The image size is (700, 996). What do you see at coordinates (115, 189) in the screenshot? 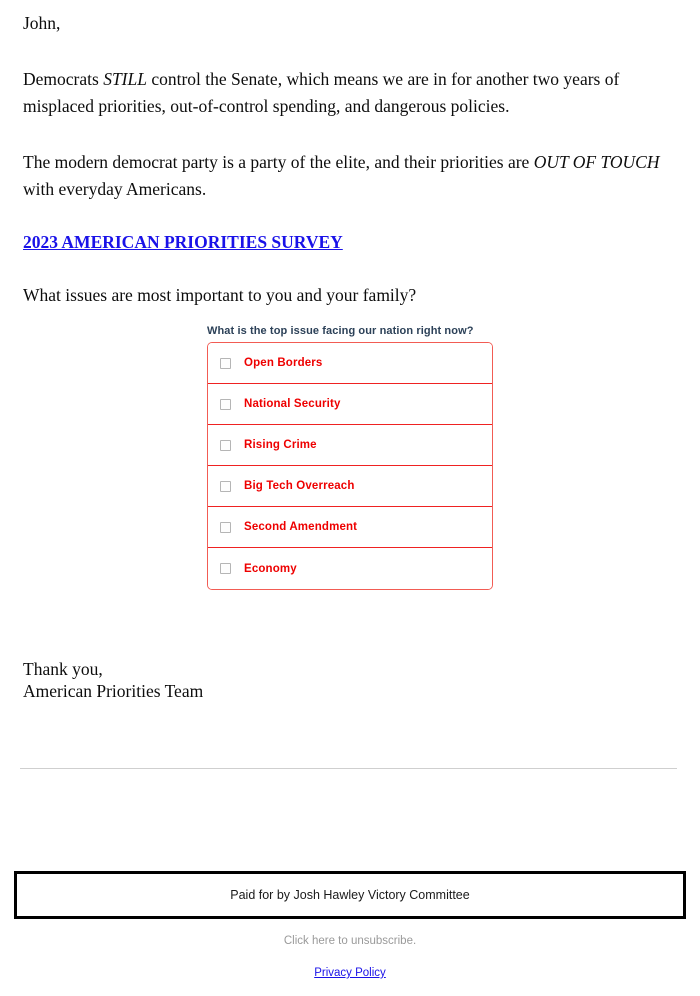
I see `paragraph-2-tail: with everyday Americans.` at bounding box center [115, 189].